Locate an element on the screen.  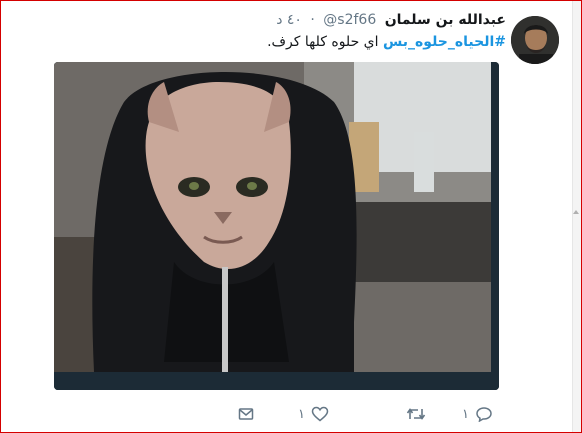
reply-count: ١ is located at coordinates (465, 414).